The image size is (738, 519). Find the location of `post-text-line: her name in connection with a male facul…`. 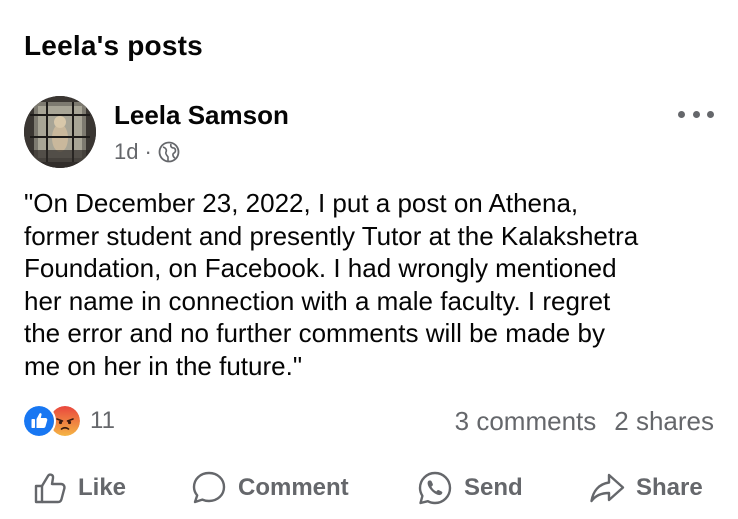

post-text-line: her name in connection with a male facul… is located at coordinates (317, 300).